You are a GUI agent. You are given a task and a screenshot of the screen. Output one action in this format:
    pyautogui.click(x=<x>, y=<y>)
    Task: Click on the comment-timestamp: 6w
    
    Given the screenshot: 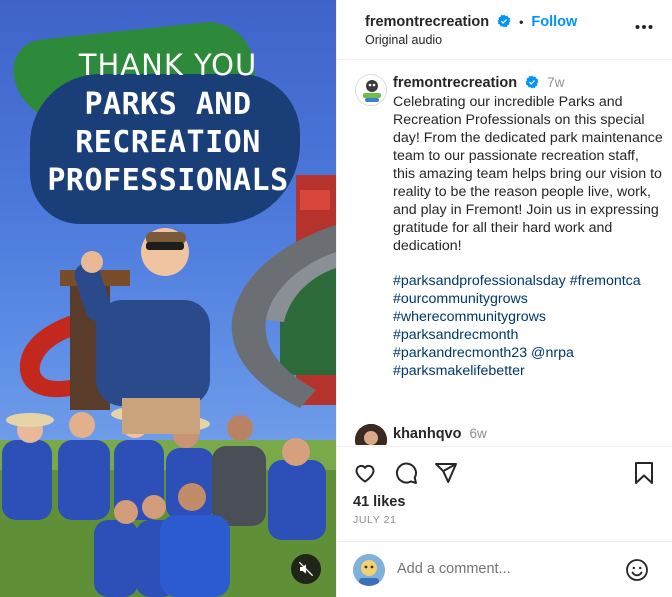 What is the action you would take?
    pyautogui.click(x=478, y=433)
    